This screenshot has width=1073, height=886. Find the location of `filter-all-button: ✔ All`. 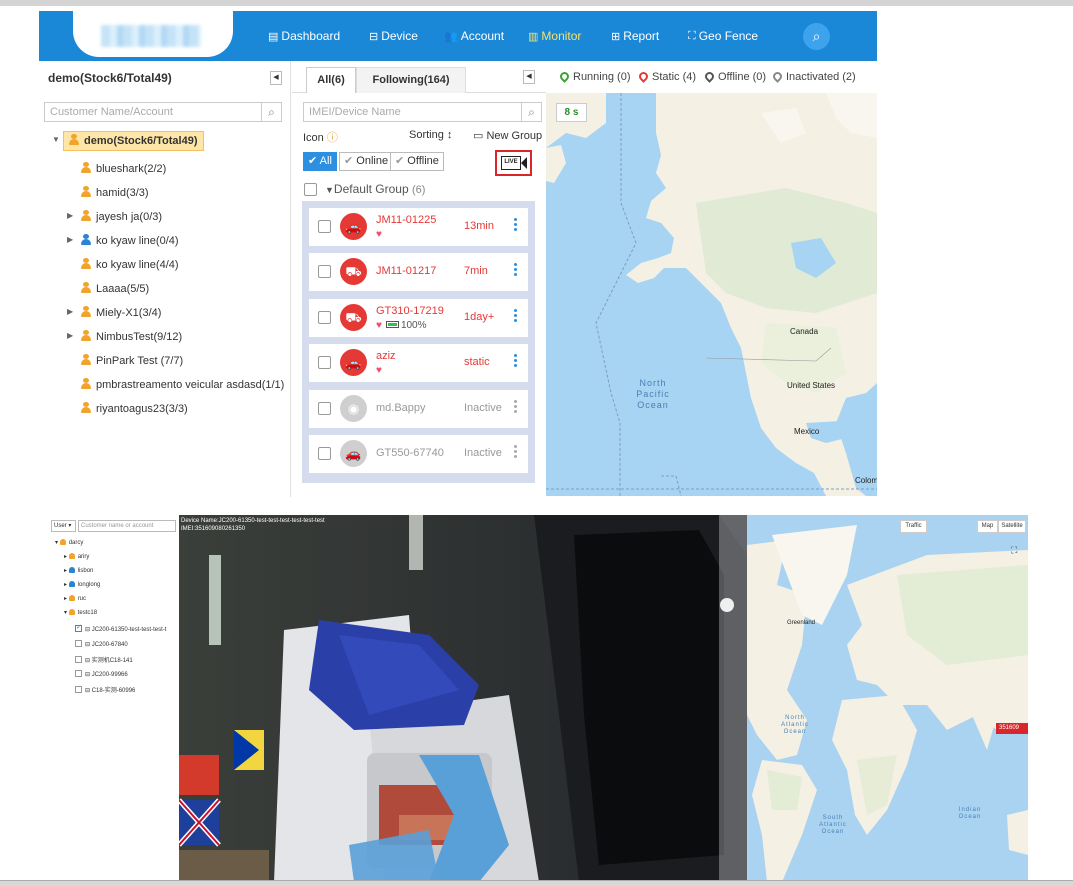

filter-all-button: ✔ All is located at coordinates (320, 161).